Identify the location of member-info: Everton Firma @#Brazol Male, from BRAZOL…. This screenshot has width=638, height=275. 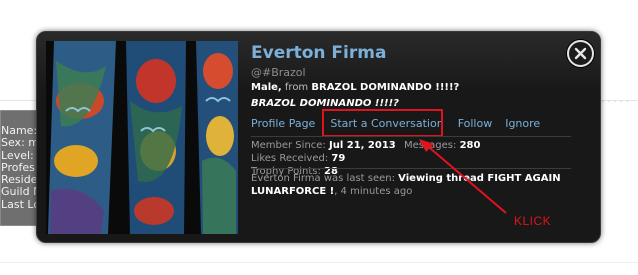
(411, 76).